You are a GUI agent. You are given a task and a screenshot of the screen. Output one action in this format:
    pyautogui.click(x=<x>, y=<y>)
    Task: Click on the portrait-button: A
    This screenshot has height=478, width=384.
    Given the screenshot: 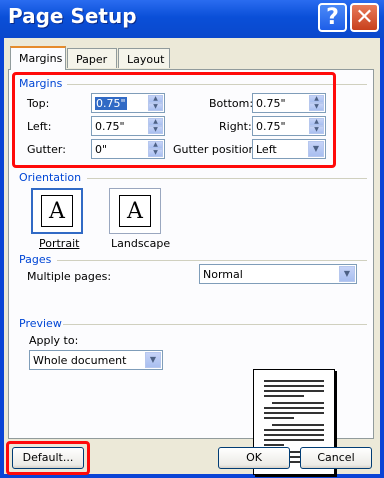 What is the action you would take?
    pyautogui.click(x=57, y=211)
    